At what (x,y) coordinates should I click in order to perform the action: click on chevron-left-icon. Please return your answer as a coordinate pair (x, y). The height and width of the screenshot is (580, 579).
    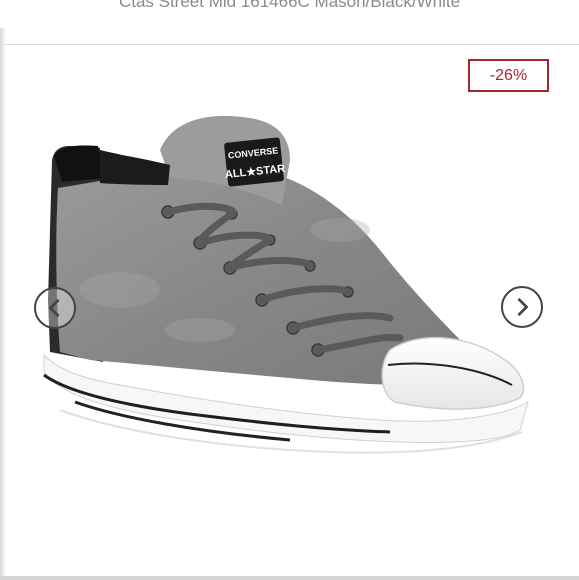
    Looking at the image, I should click on (54, 308).